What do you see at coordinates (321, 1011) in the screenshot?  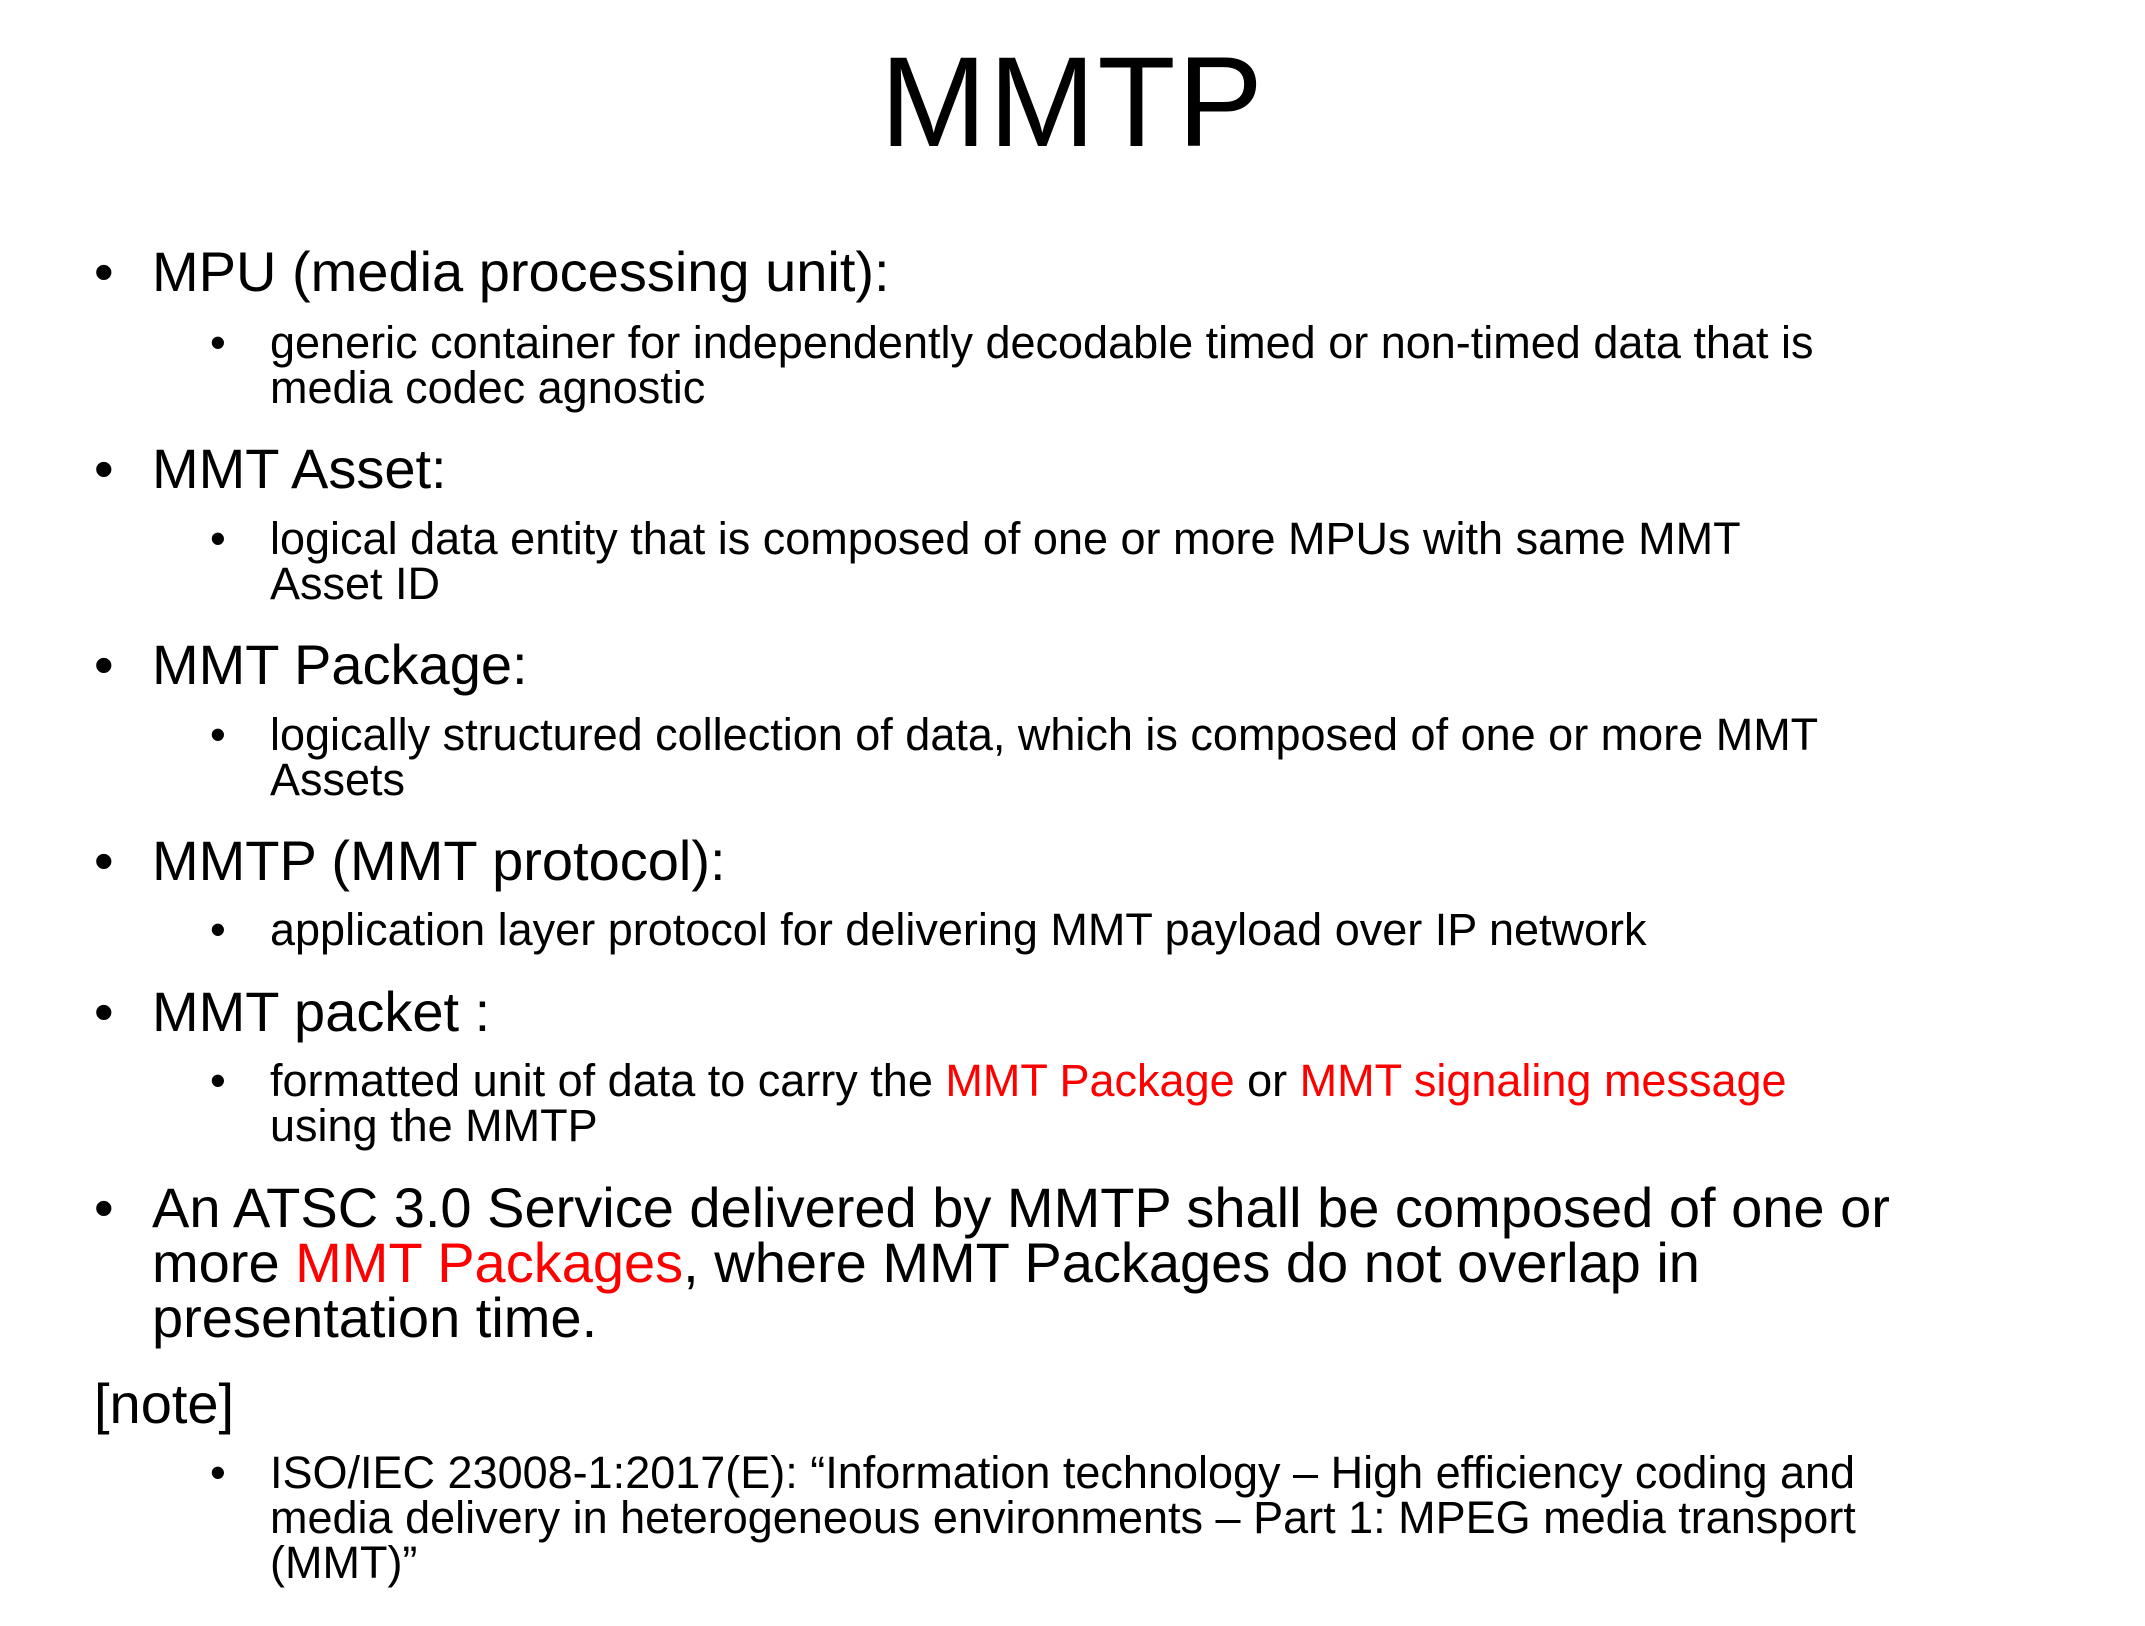 I see `item-heading-packet: MMT packet :` at bounding box center [321, 1011].